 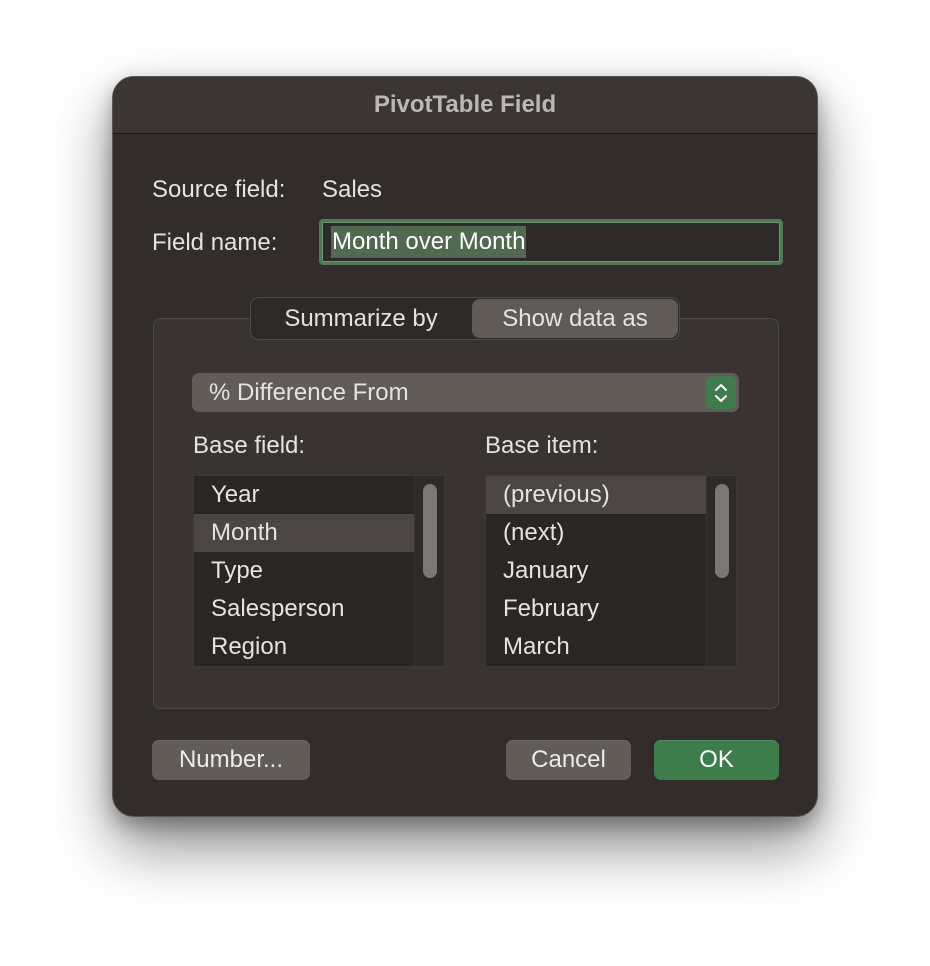 What do you see at coordinates (361, 318) in the screenshot?
I see `tab-summarize-by: Summarize by` at bounding box center [361, 318].